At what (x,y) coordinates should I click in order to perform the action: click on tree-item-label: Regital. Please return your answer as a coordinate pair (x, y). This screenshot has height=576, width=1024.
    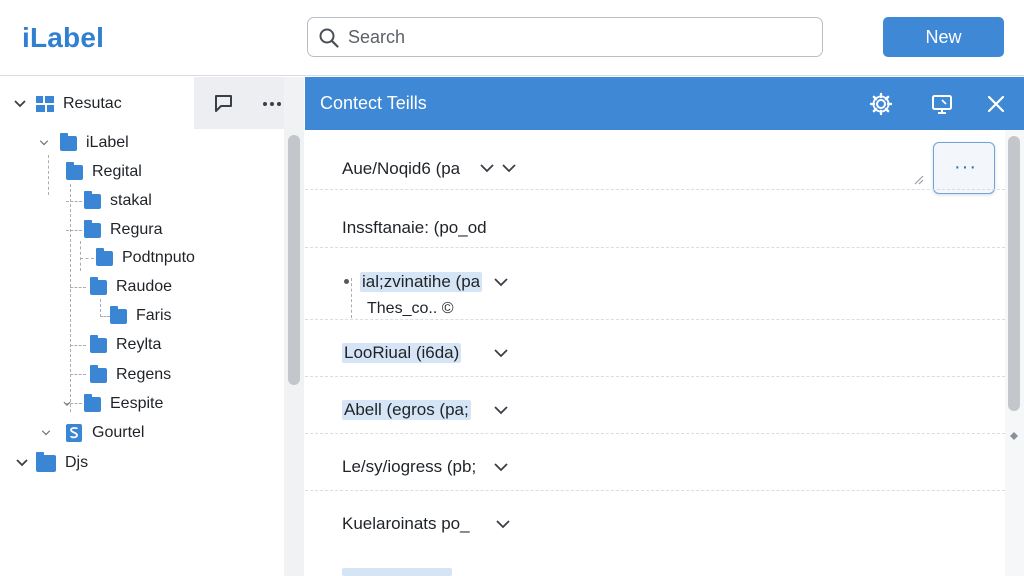
    Looking at the image, I should click on (117, 171).